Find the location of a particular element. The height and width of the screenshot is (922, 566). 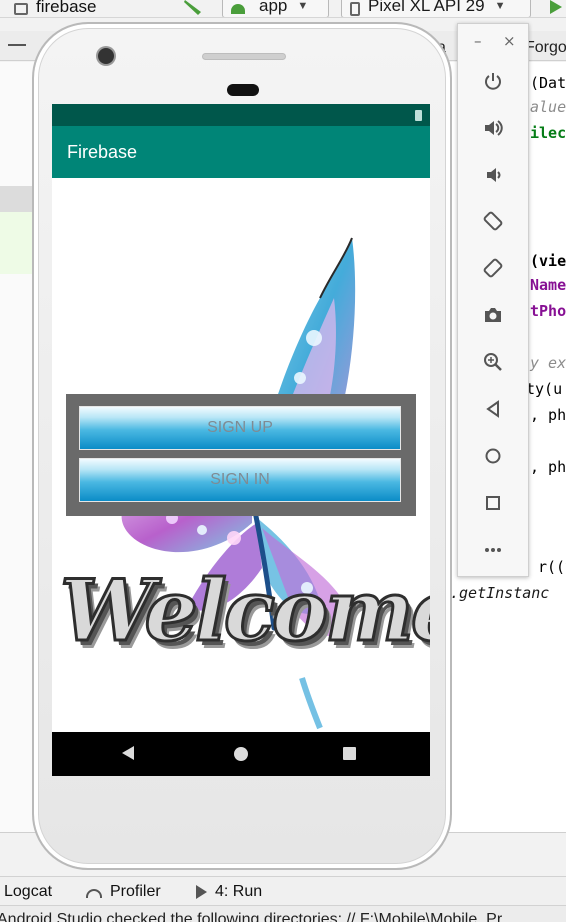

recents-icon is located at coordinates (349, 753).